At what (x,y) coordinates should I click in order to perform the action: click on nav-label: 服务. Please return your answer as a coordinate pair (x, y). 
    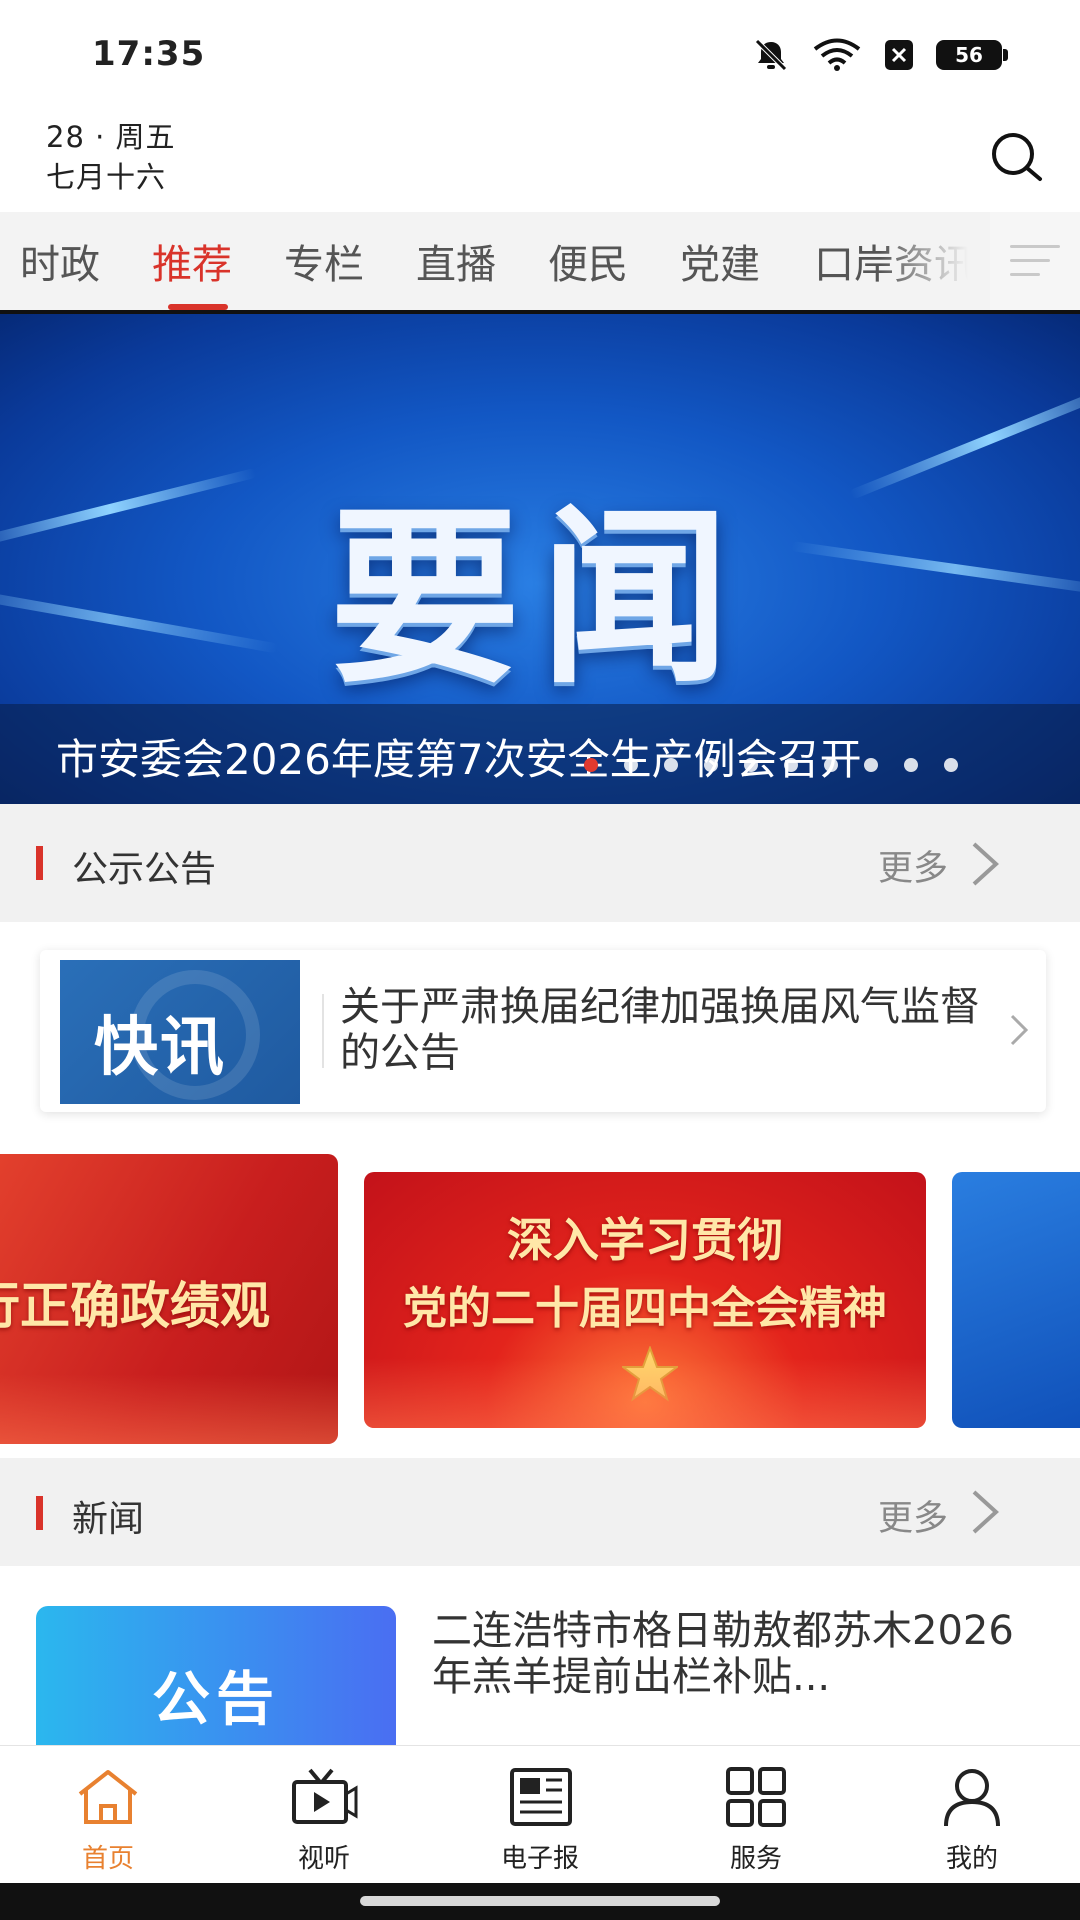
    Looking at the image, I should click on (755, 1859).